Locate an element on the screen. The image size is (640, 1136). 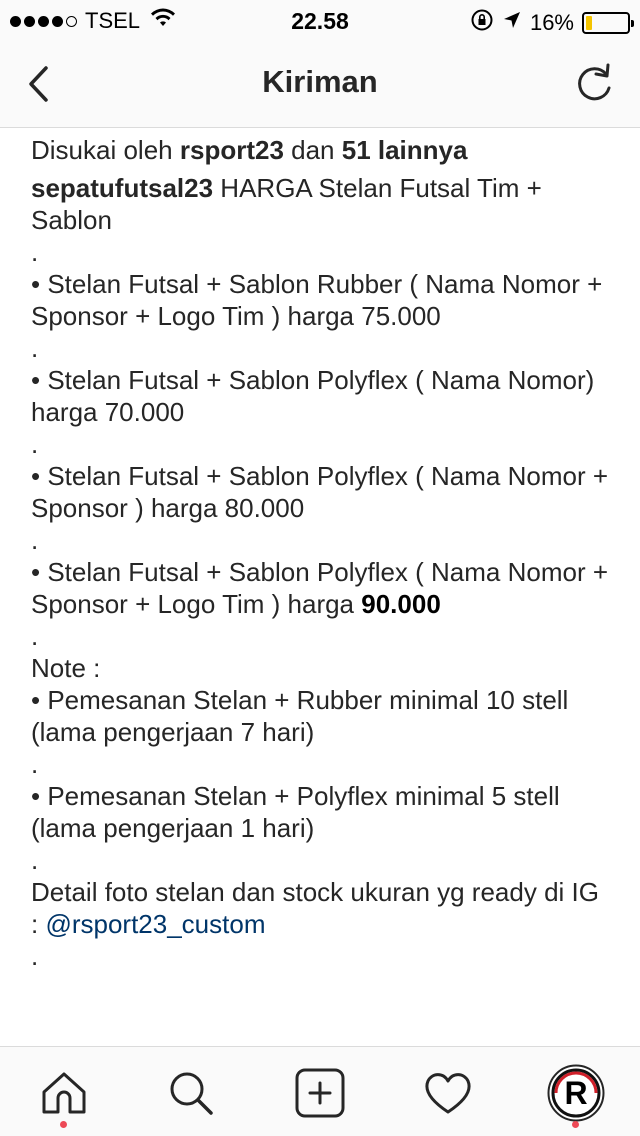
battery-fill is located at coordinates (589, 23).